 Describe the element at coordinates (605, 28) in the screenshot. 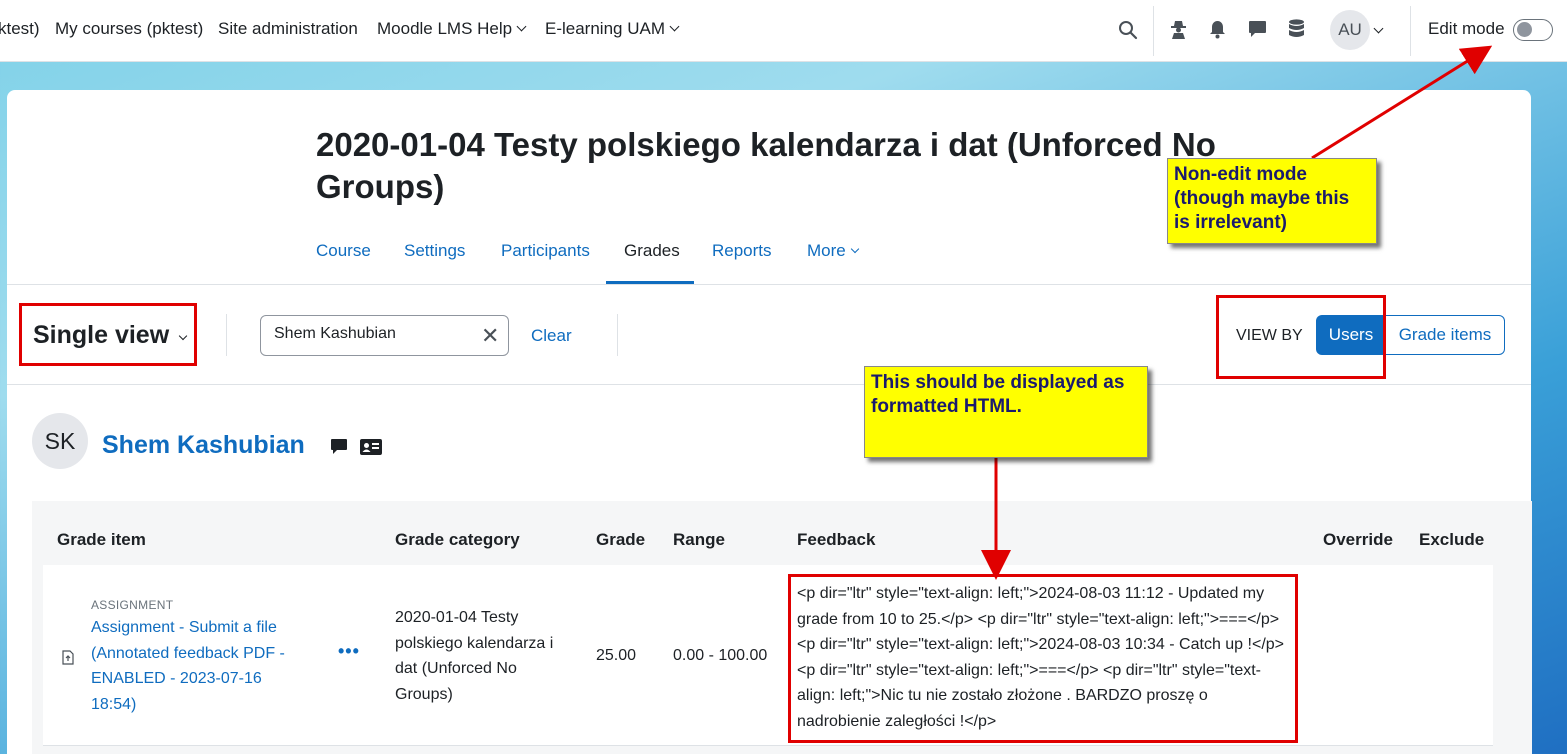

I see `nav-link-elearning-label: E-learning UAM` at that location.